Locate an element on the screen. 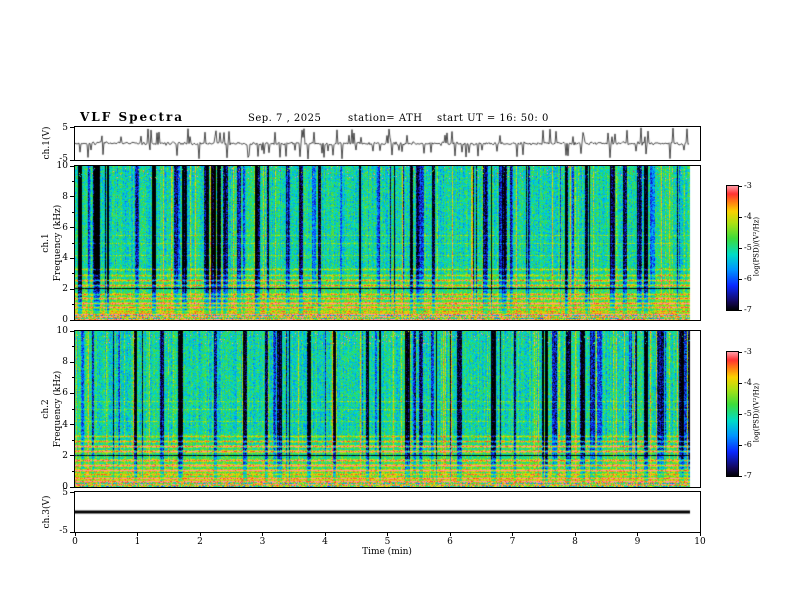 The width and height of the screenshot is (792, 612). colorbar1-canvas is located at coordinates (732, 248).